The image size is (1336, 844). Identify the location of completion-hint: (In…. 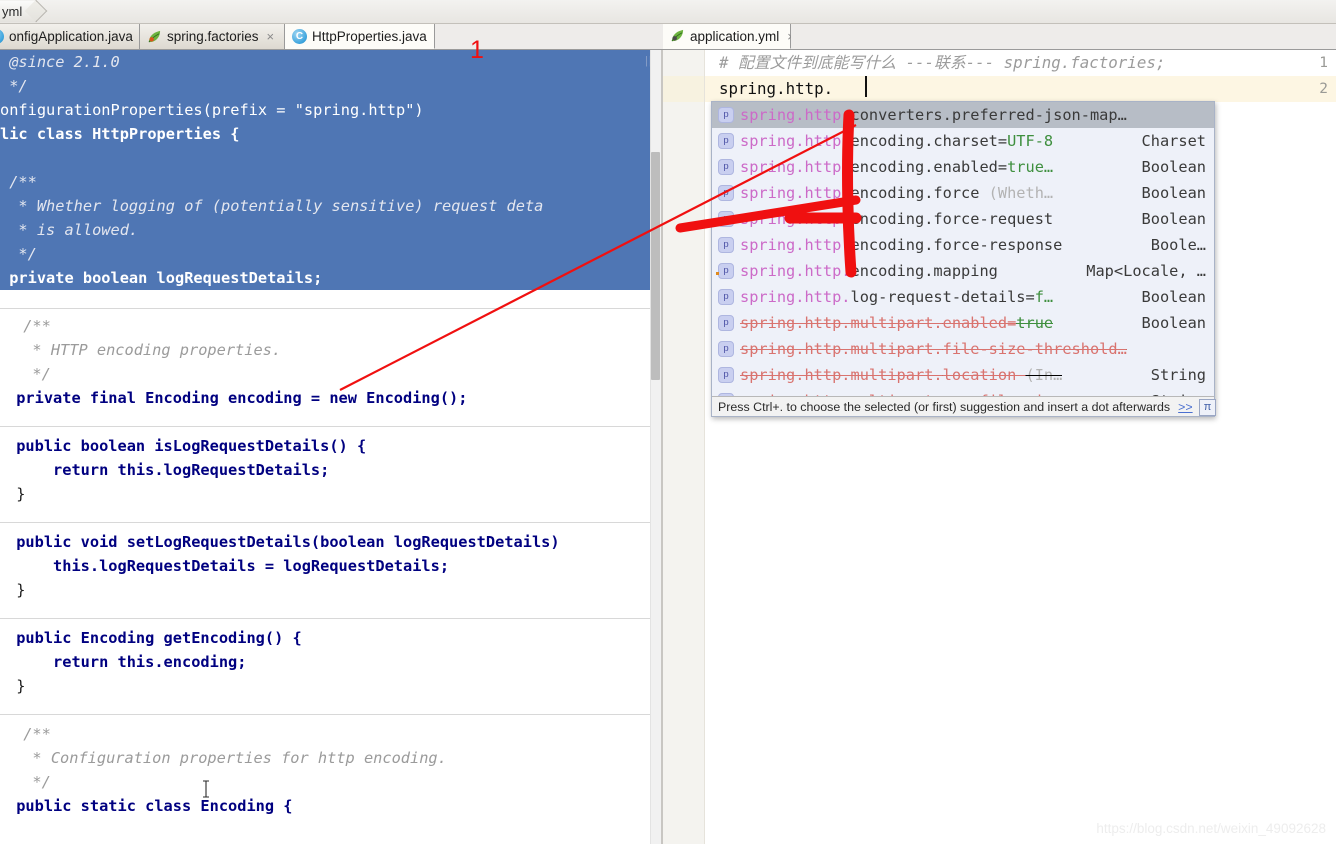
(1044, 375).